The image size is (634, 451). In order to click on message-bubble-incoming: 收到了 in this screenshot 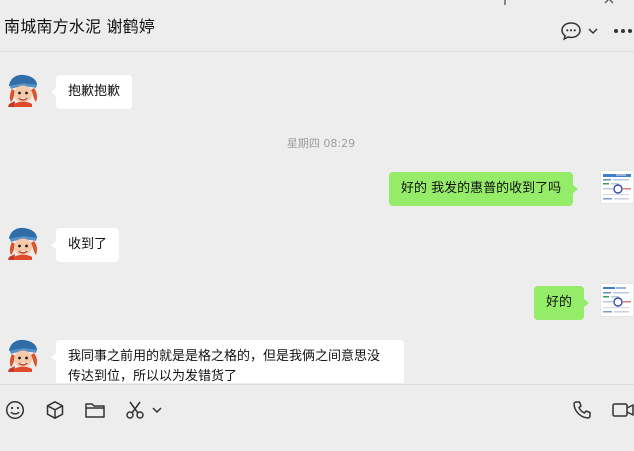, I will do `click(85, 245)`.